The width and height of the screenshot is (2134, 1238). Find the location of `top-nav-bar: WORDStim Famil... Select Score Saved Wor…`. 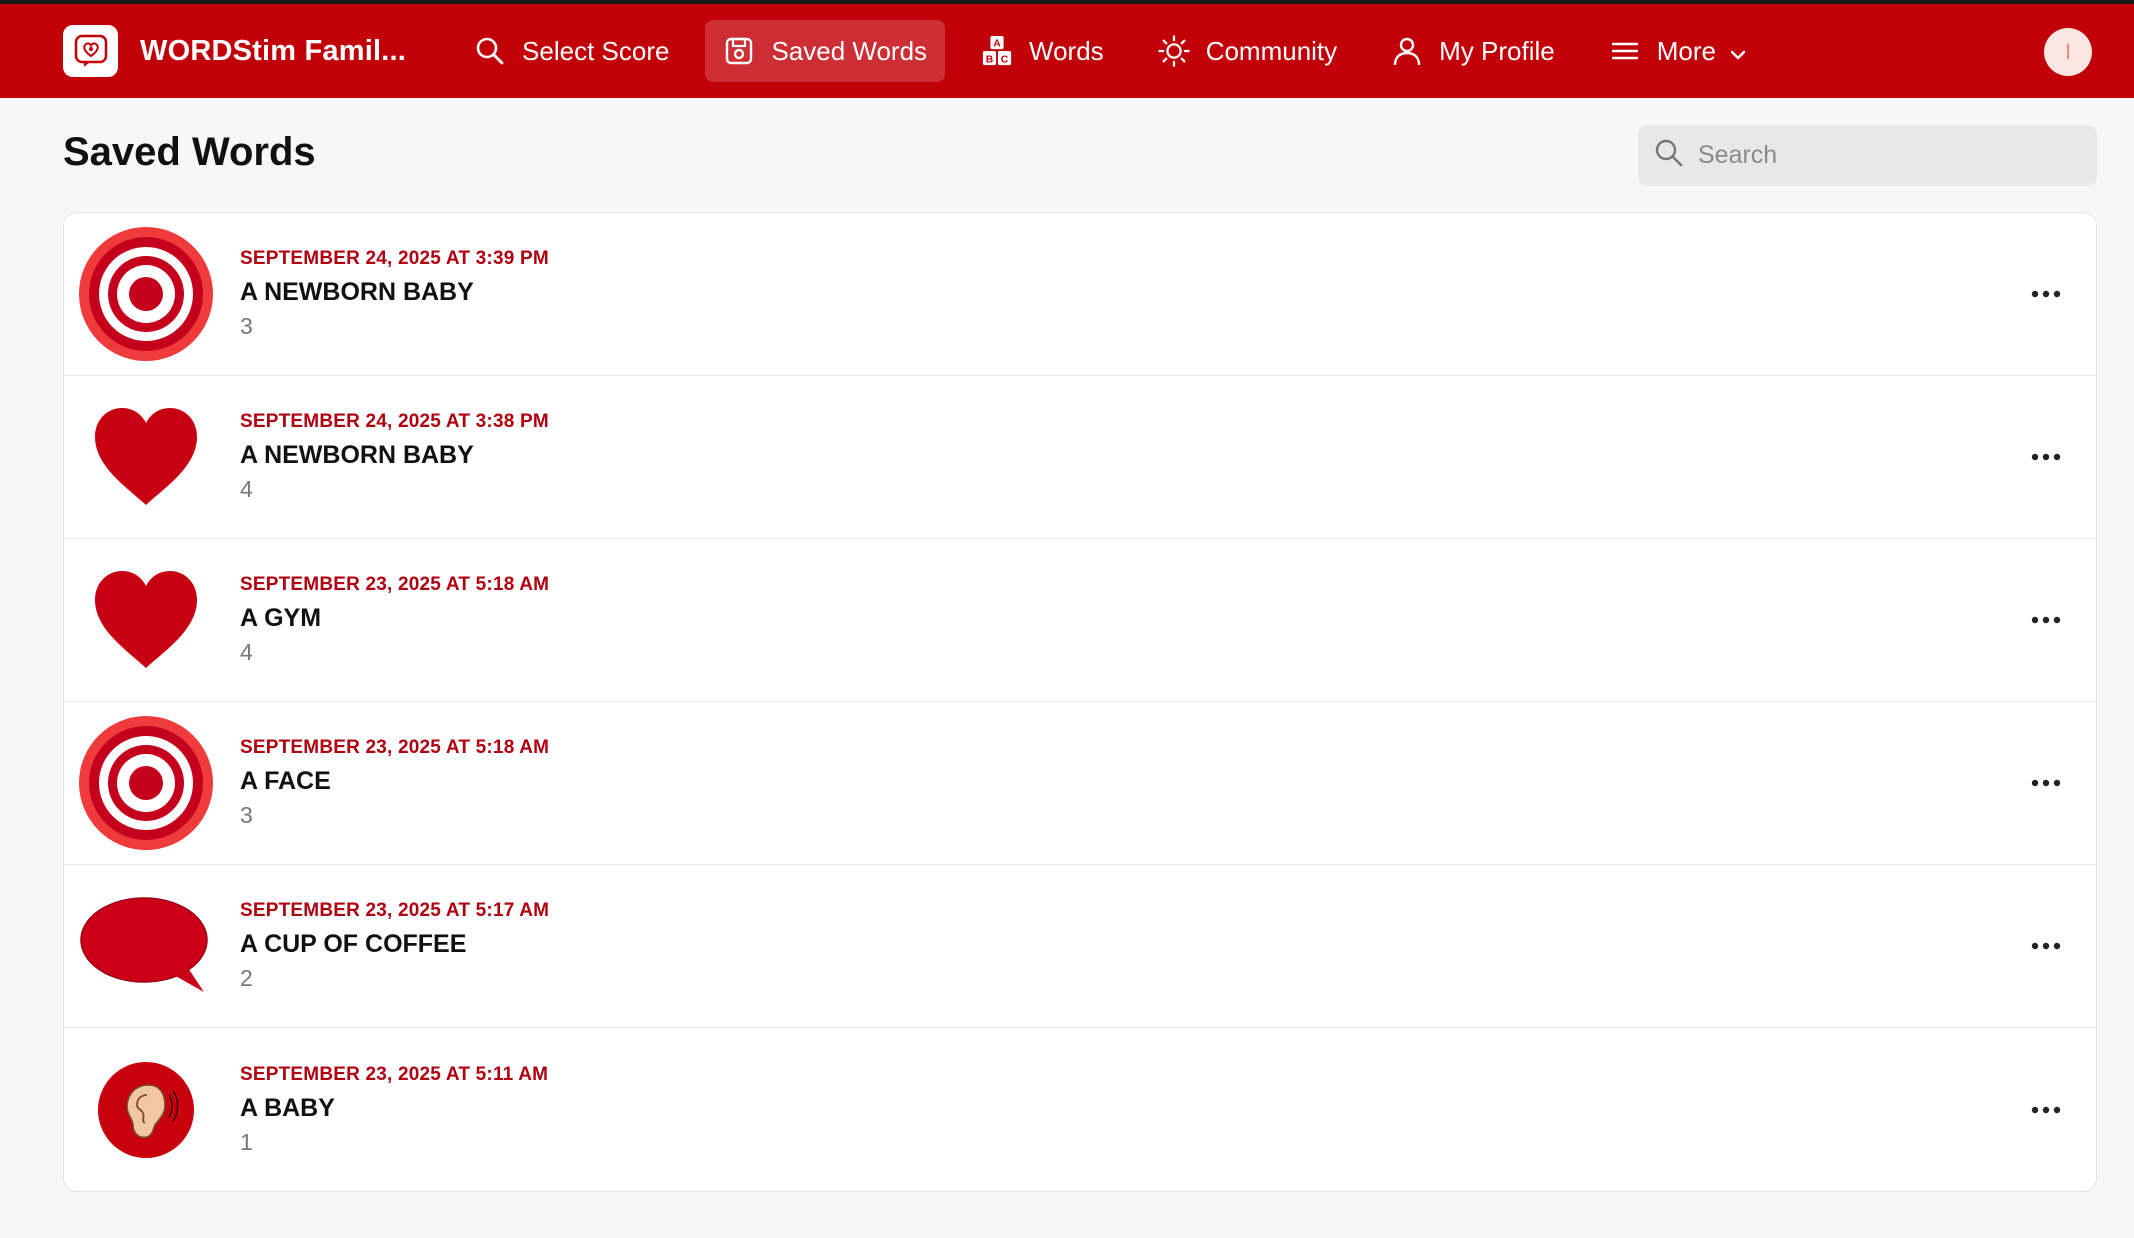

top-nav-bar: WORDStim Famil... Select Score Saved Wor… is located at coordinates (1067, 51).